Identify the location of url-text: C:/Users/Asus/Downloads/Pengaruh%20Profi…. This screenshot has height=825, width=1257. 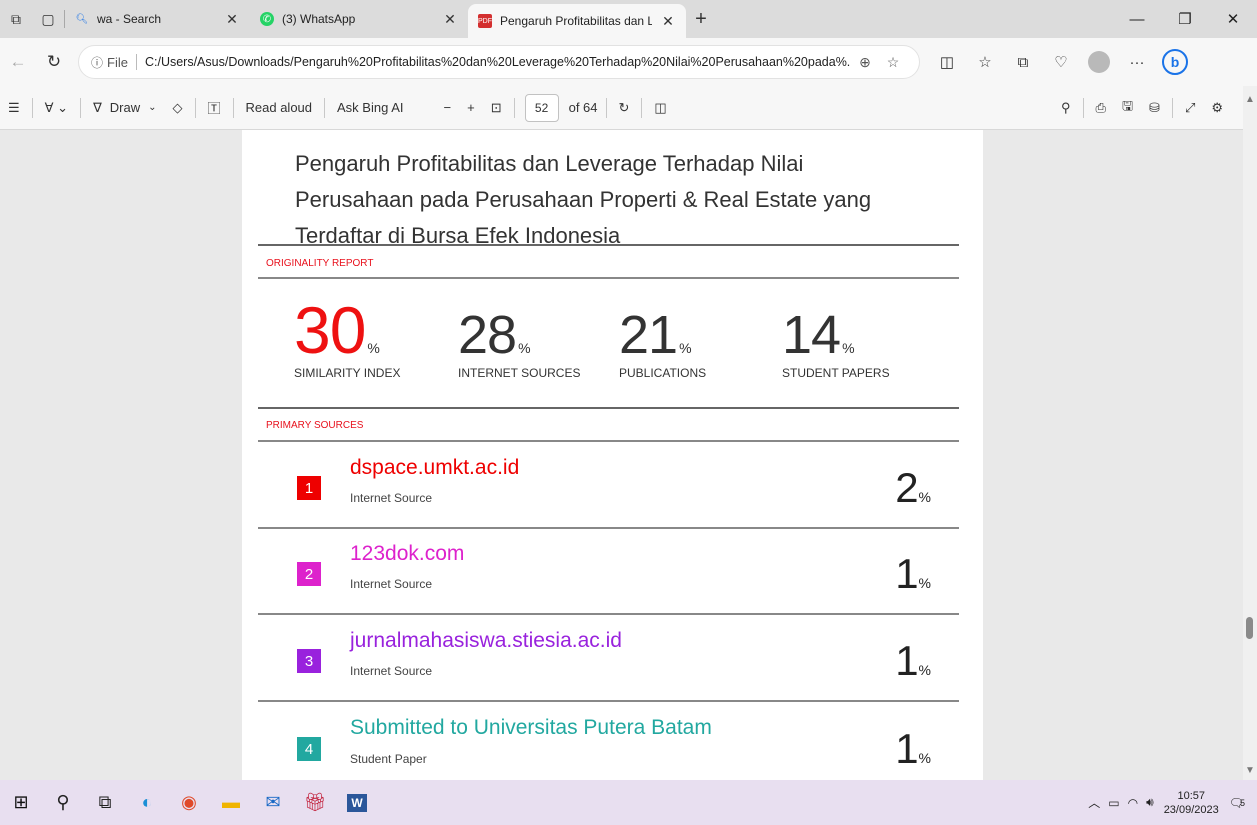
(497, 62).